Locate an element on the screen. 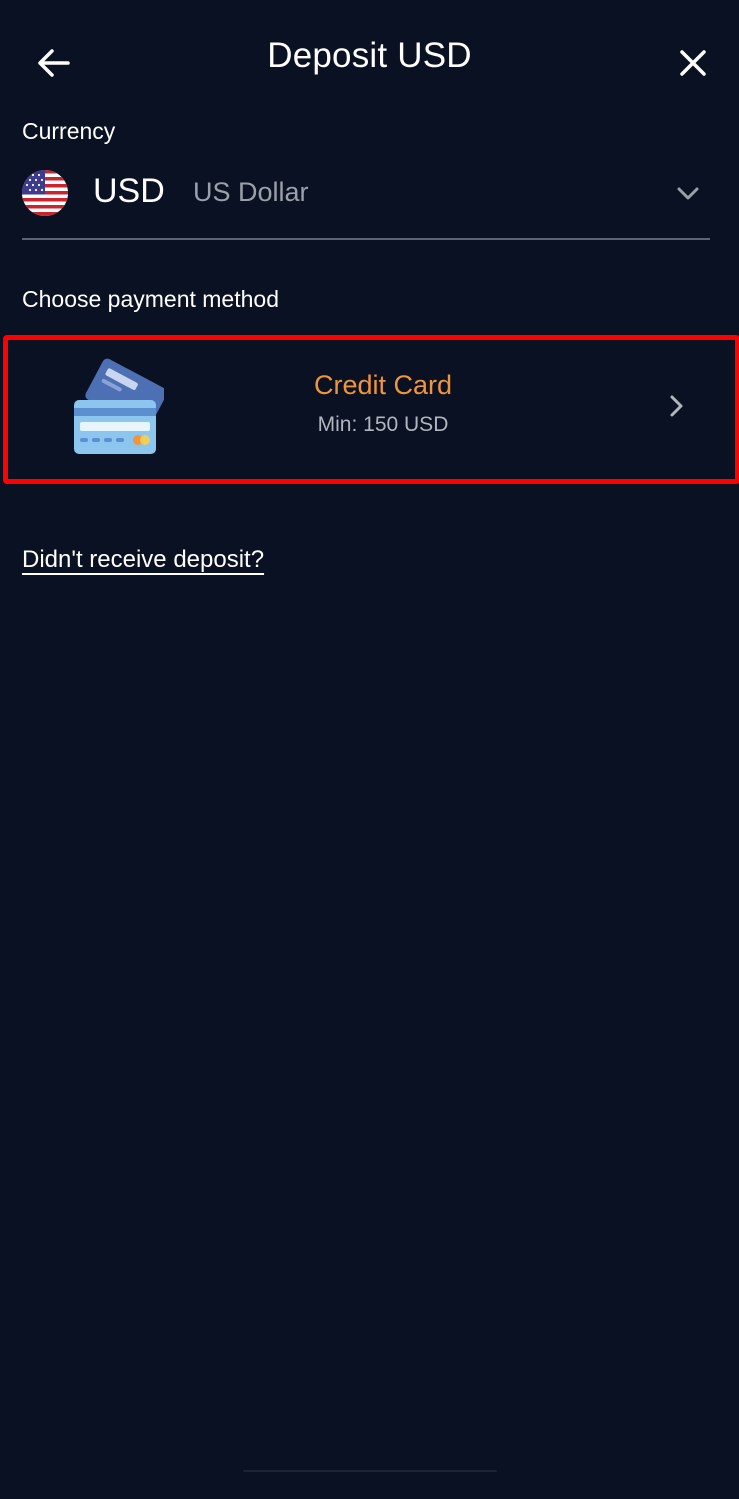  header: Deposit USD is located at coordinates (369, 62).